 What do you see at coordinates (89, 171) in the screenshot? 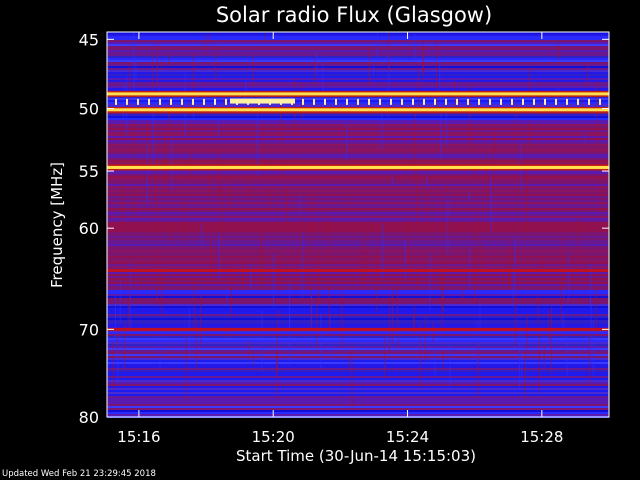
I see `y-tick-label: 55` at bounding box center [89, 171].